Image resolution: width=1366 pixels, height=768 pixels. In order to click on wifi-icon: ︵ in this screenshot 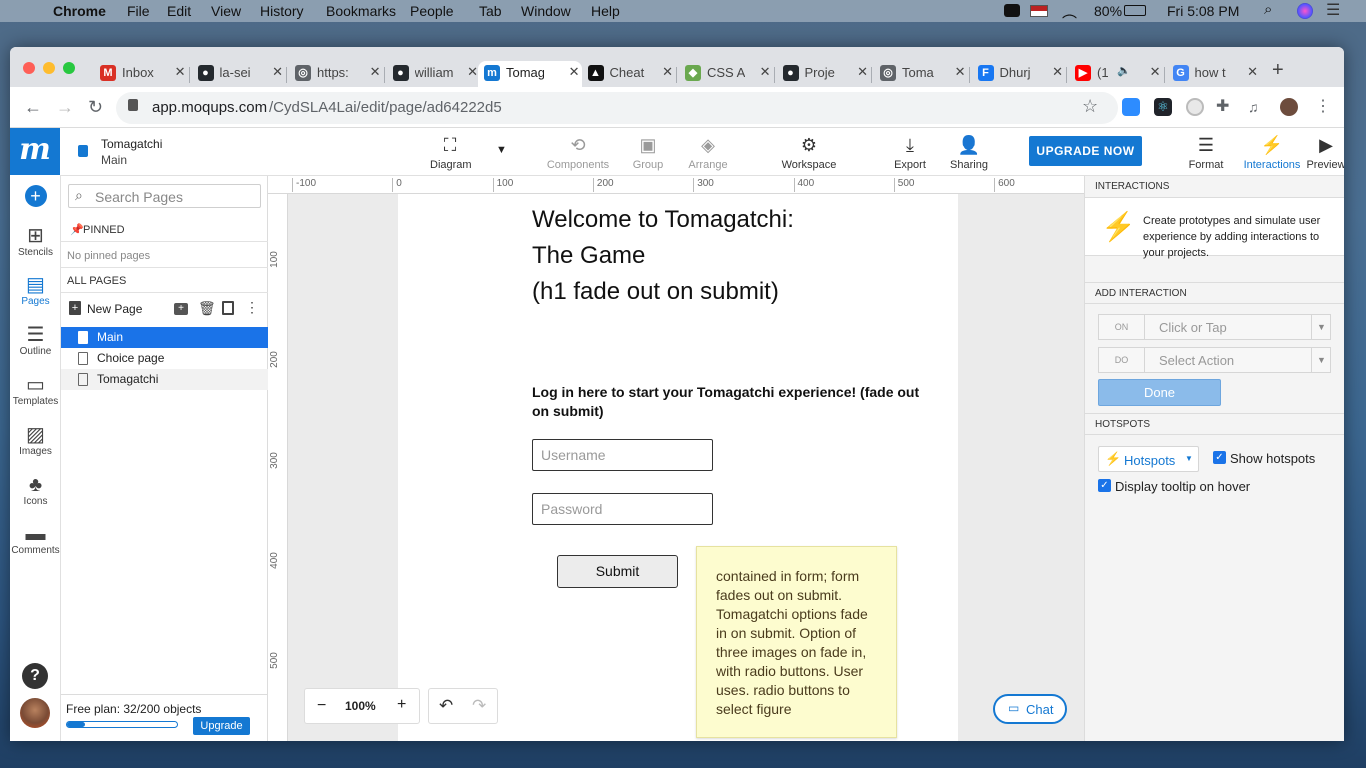, I will do `click(1069, 11)`.